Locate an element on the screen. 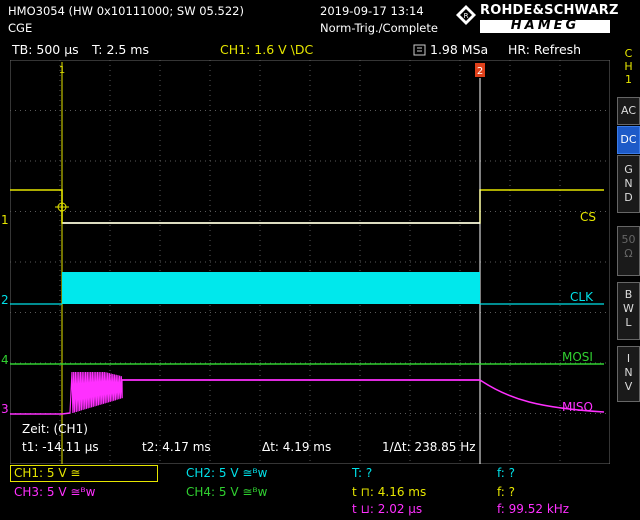  ch4-marker: 4 is located at coordinates (5, 360).